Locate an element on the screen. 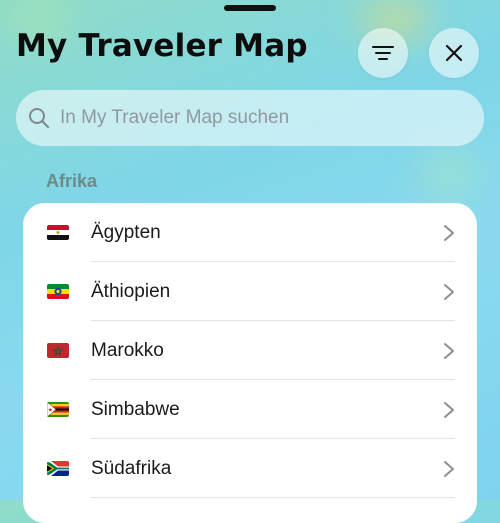 Image resolution: width=500 pixels, height=523 pixels. close-x-icon is located at coordinates (454, 53).